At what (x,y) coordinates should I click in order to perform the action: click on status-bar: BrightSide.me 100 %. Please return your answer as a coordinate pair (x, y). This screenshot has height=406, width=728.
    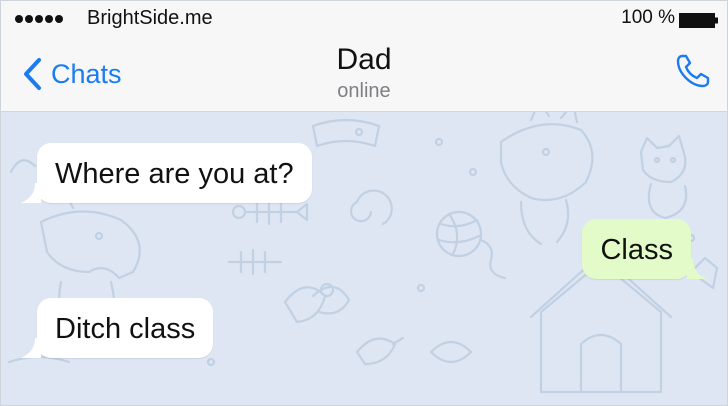
    Looking at the image, I should click on (364, 19).